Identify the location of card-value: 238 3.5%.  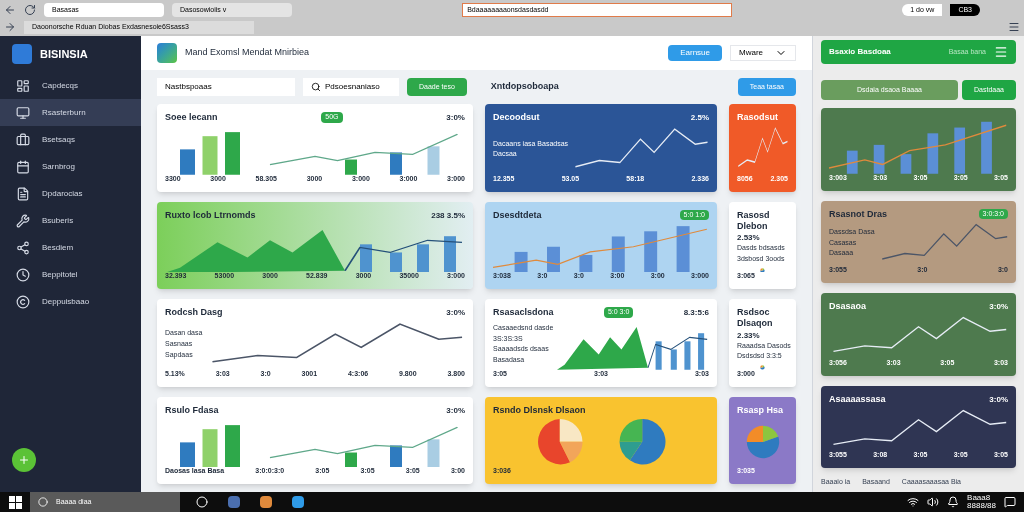
(448, 215).